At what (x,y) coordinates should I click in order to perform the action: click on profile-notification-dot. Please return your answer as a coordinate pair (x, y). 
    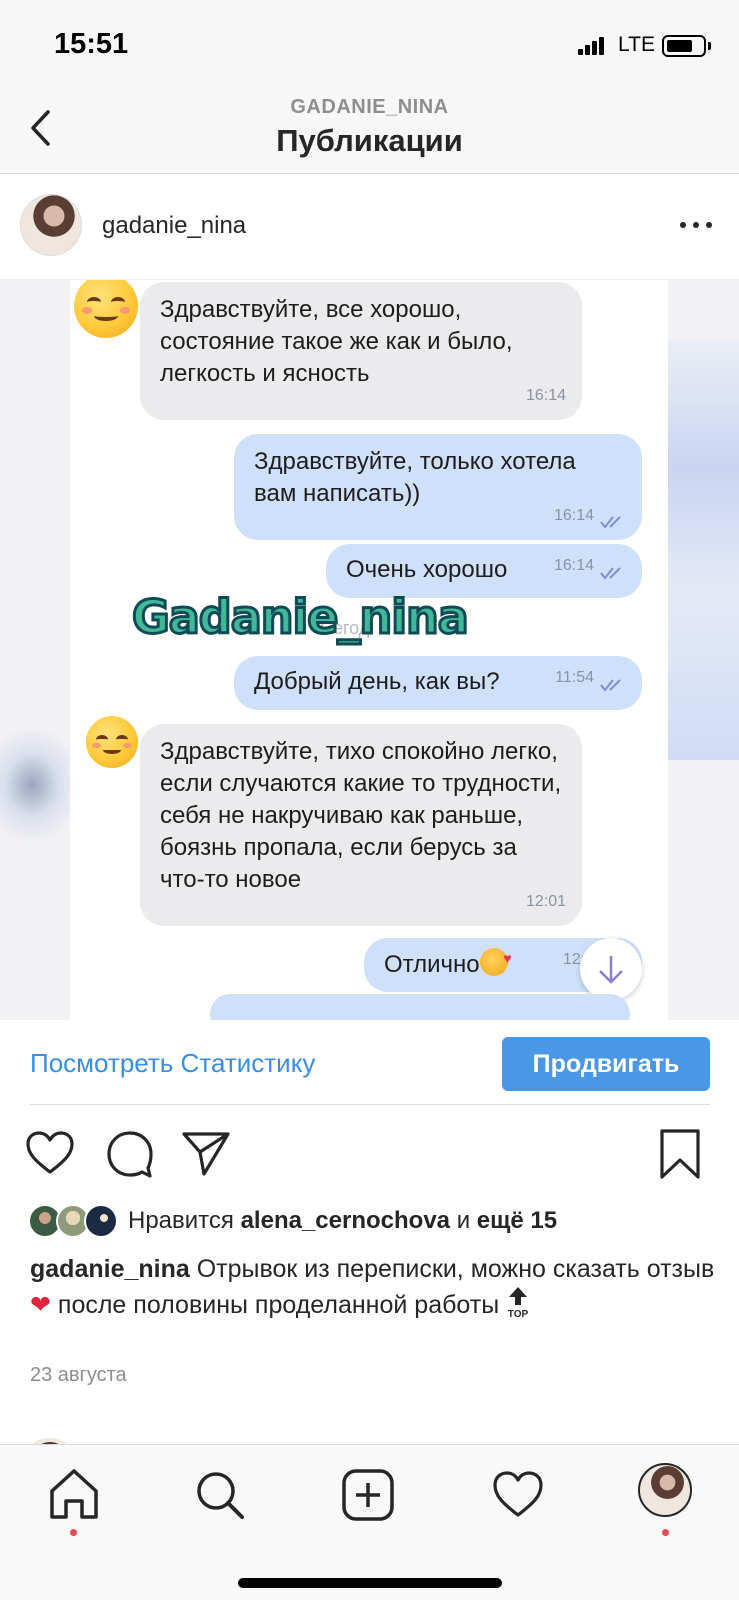
    Looking at the image, I should click on (665, 1532).